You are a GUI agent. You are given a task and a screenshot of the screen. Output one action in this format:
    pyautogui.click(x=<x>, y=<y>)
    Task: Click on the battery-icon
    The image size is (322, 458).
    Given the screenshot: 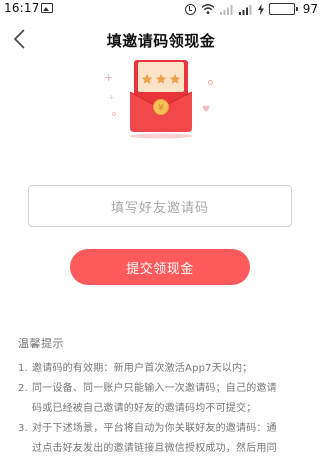 What is the action you would take?
    pyautogui.click(x=283, y=9)
    